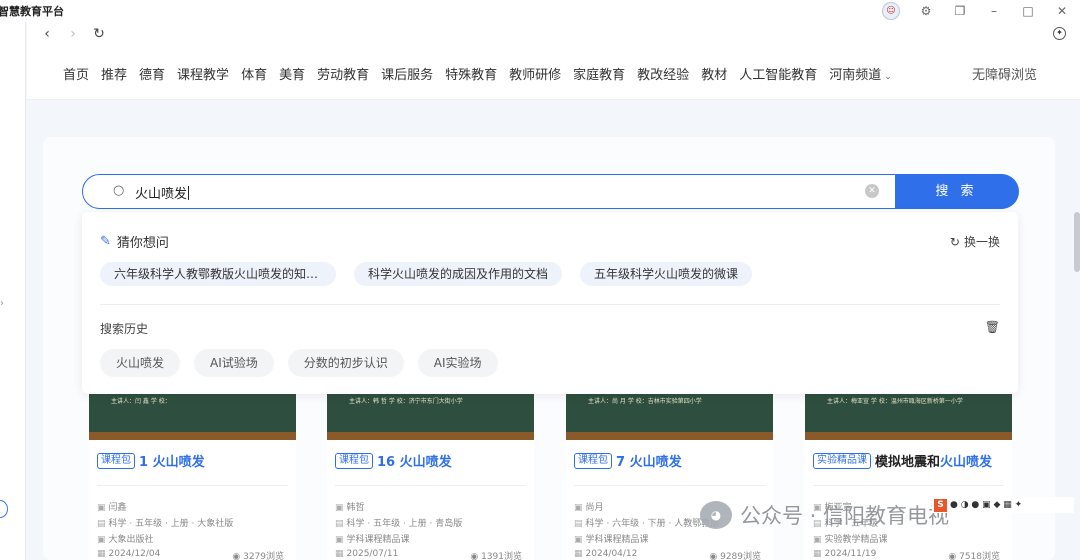 The image size is (1080, 560). Describe the element at coordinates (986, 505) in the screenshot. I see `ime-toolbar-icons: ● ◑ ● ▣ ◆ ▦ ✦` at that location.